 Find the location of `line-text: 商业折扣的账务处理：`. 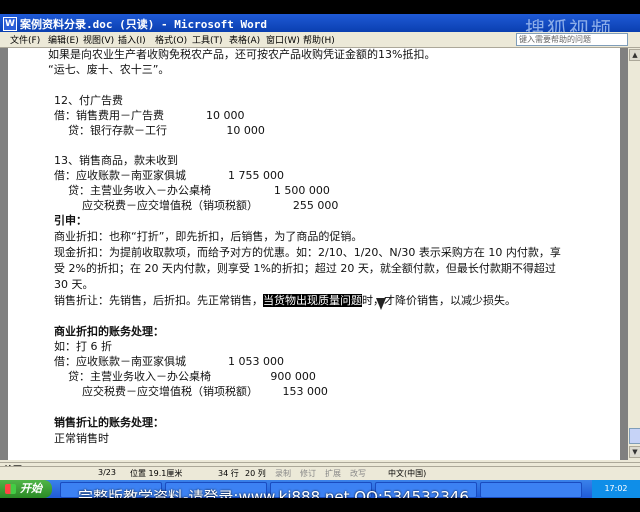

line-text: 商业折扣的账务处理： is located at coordinates (109, 331).